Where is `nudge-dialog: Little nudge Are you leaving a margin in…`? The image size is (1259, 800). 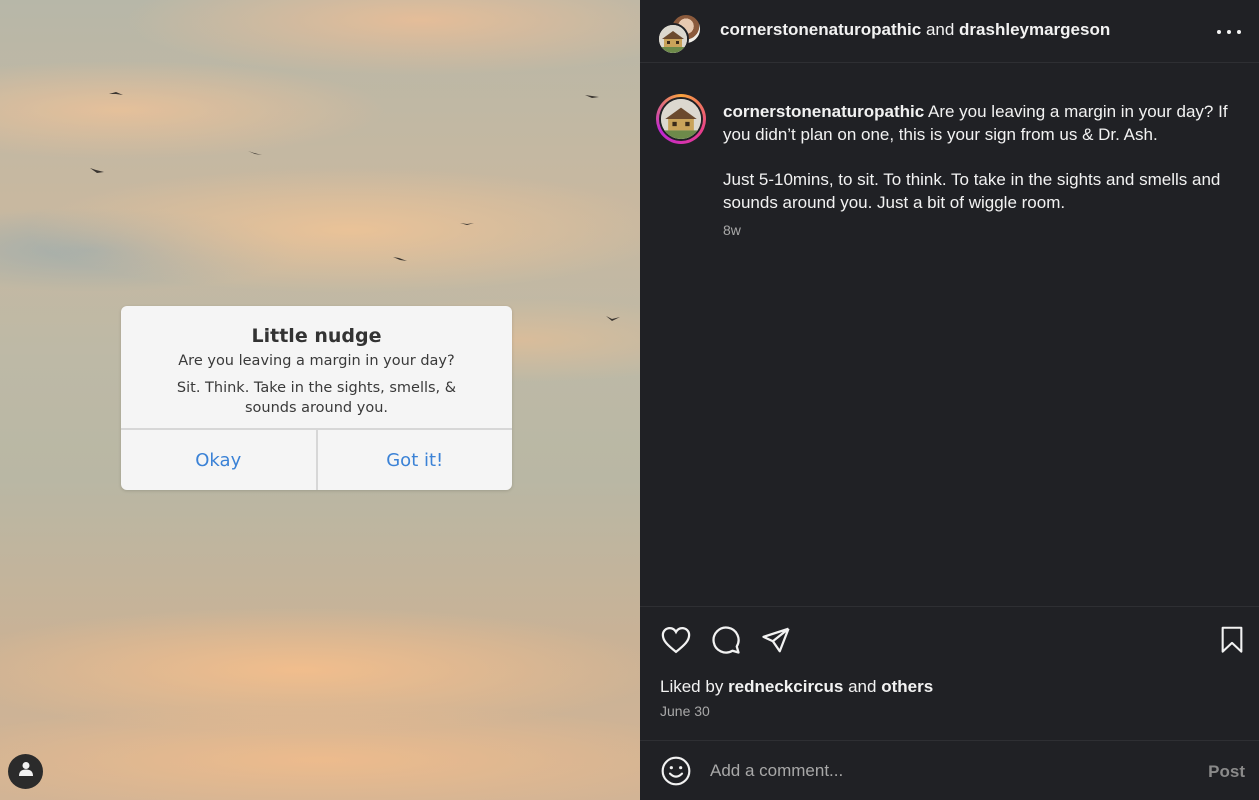
nudge-dialog: Little nudge Are you leaving a margin in… is located at coordinates (316, 398).